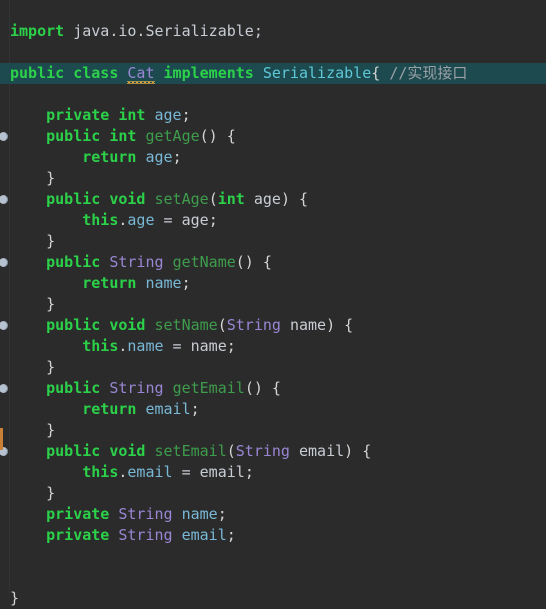 The image size is (546, 609). I want to click on code-line: return age;, so click(273, 157).